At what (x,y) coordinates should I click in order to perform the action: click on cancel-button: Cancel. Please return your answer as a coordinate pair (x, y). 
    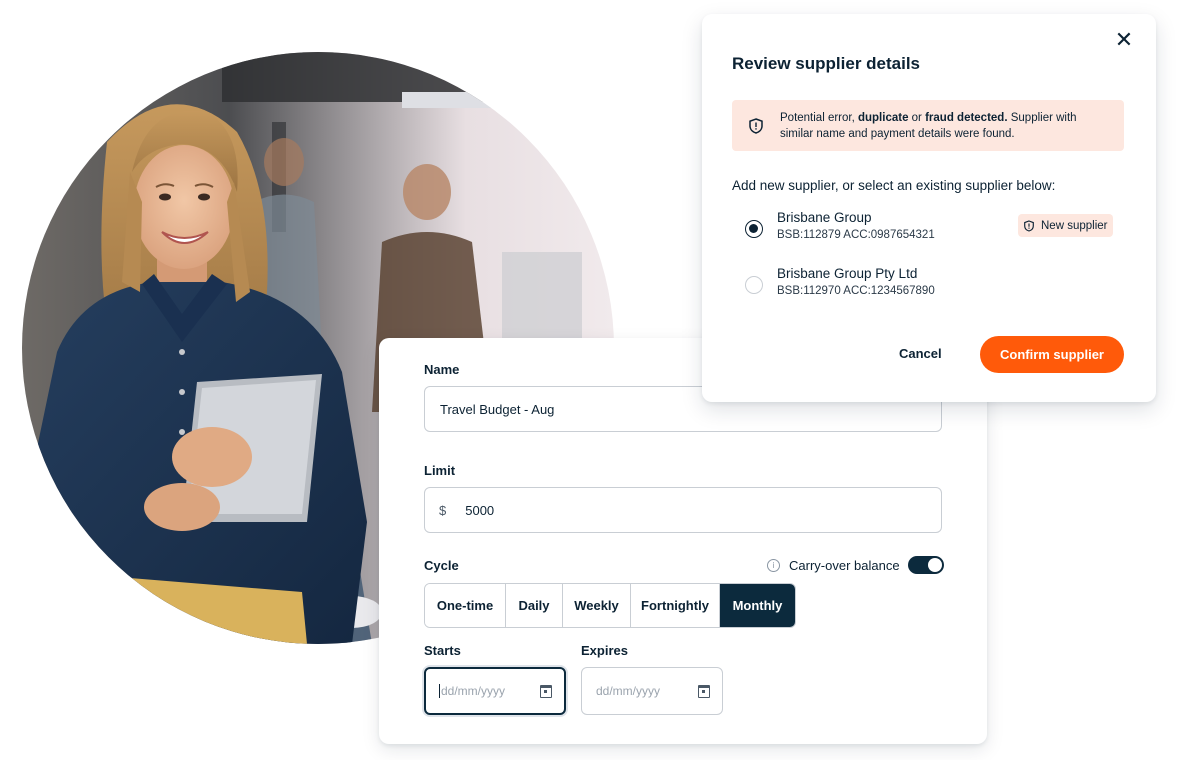
    Looking at the image, I should click on (920, 353).